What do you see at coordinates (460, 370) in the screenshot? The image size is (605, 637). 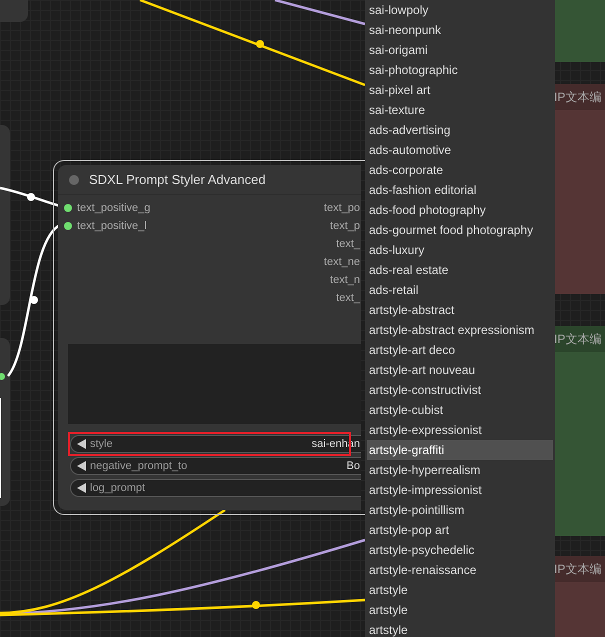 I see `menu-item: artstyle-art nouveau` at bounding box center [460, 370].